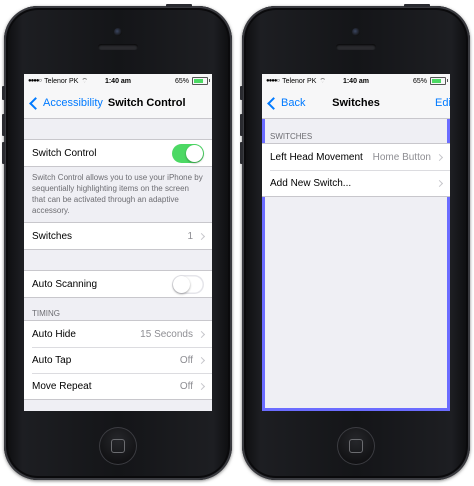 The height and width of the screenshot is (486, 474). What do you see at coordinates (166, 334) in the screenshot?
I see `auto-hide-value: 15 Seconds` at bounding box center [166, 334].